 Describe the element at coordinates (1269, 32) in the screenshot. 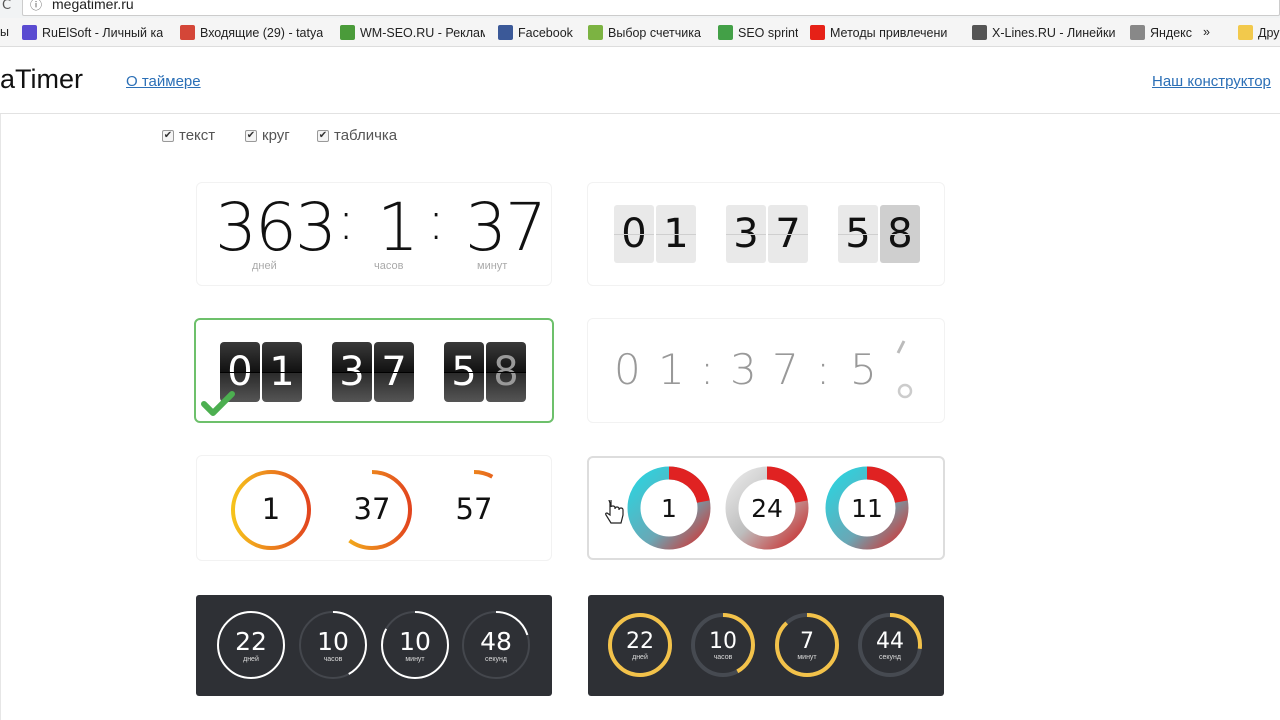

I see `bookmark-label: Дру` at that location.